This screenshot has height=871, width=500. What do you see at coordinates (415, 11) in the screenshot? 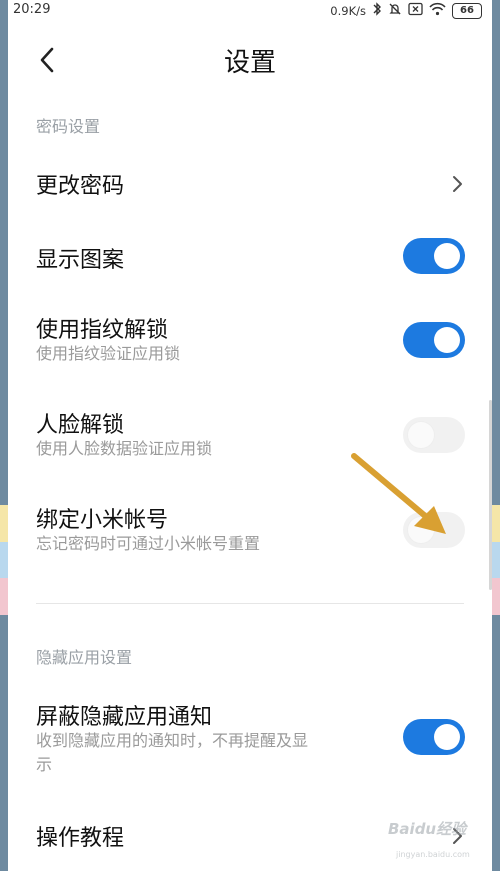
I see `sim-off-icon` at bounding box center [415, 11].